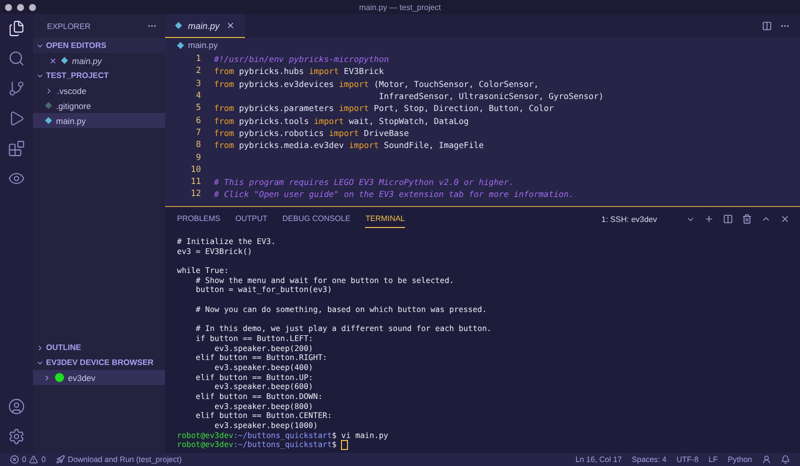 The height and width of the screenshot is (466, 800). What do you see at coordinates (384, 108) in the screenshot?
I see `code-line: from pybricks.parameters import Port, Stop, Direction, Button, Color` at bounding box center [384, 108].